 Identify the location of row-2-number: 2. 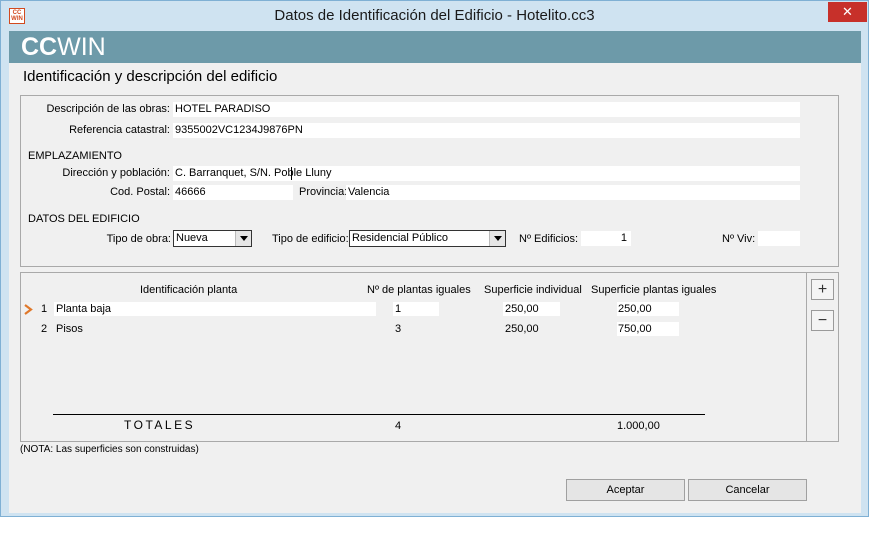
(44, 329).